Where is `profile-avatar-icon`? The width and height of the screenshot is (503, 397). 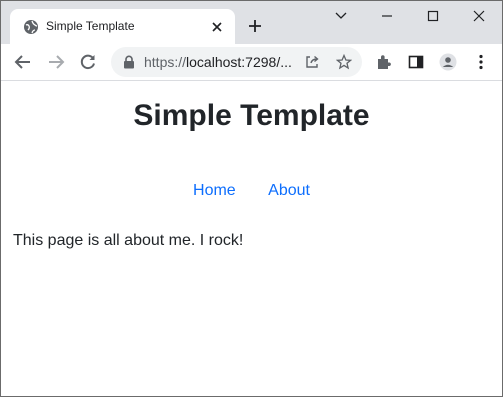 profile-avatar-icon is located at coordinates (448, 62).